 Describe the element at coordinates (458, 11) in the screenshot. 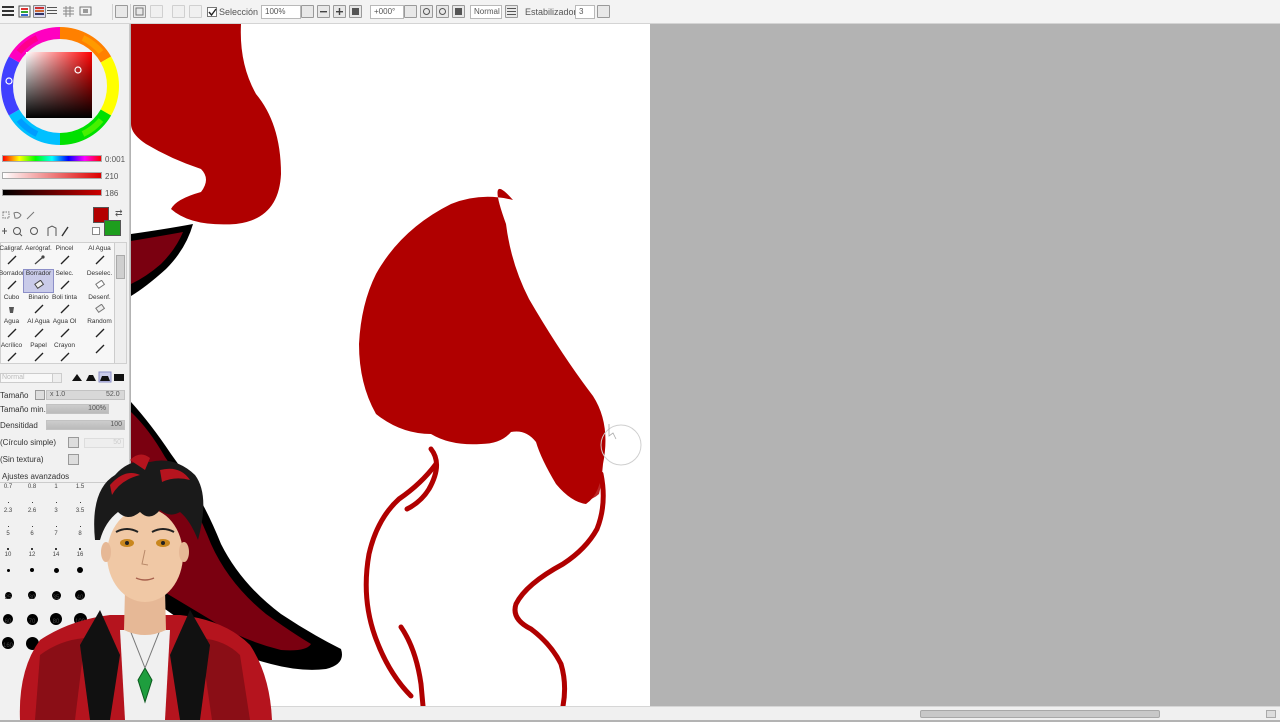

I see `flip-icon` at that location.